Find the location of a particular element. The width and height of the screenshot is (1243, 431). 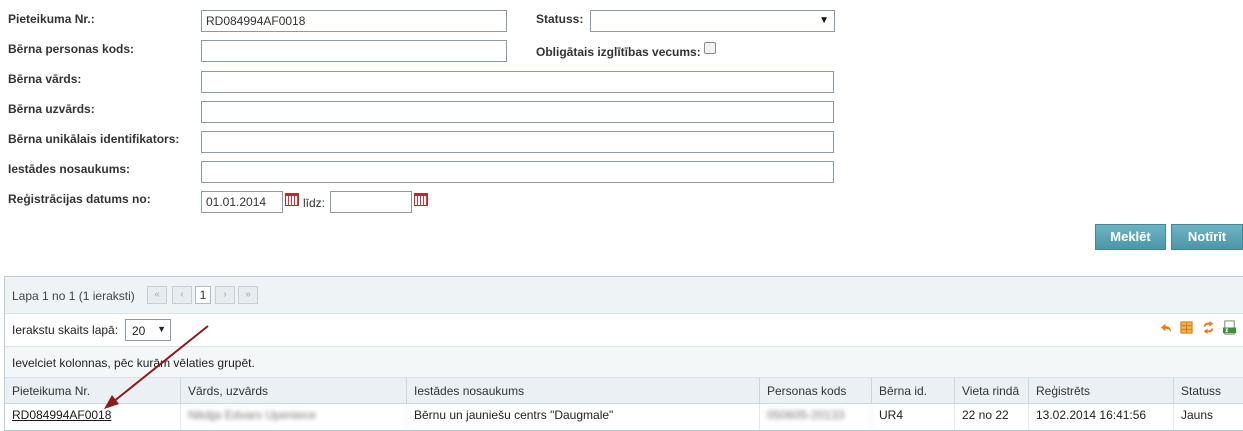

last-name-label: Bērna uzvārds: is located at coordinates (51, 109).